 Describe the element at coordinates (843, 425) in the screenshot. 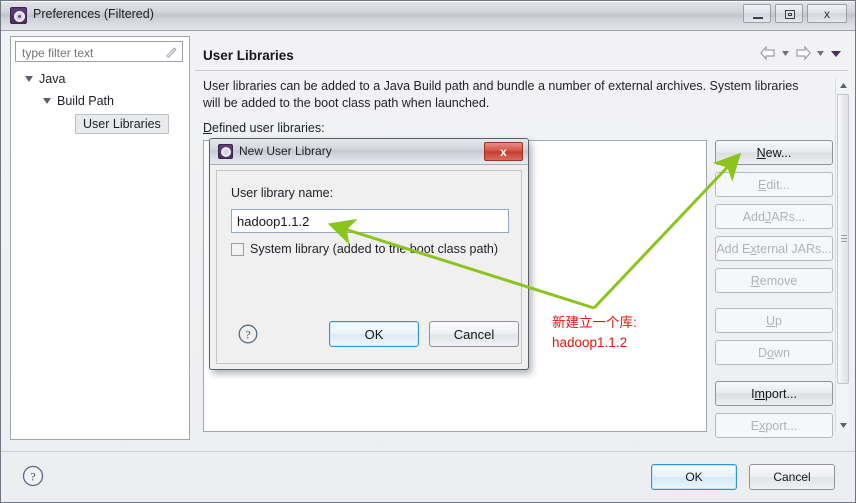

I see `scroll-down-icon` at that location.